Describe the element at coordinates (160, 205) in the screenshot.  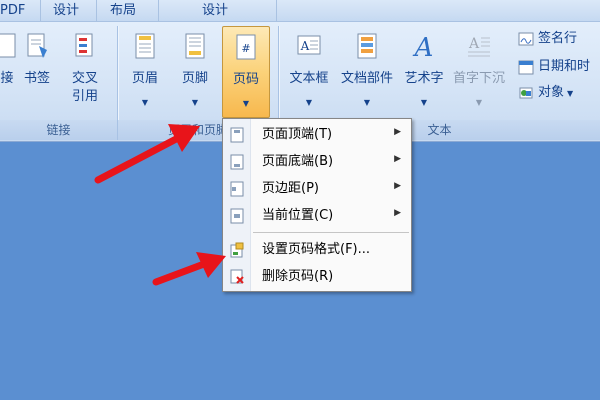
I see `annotation-arrows` at that location.